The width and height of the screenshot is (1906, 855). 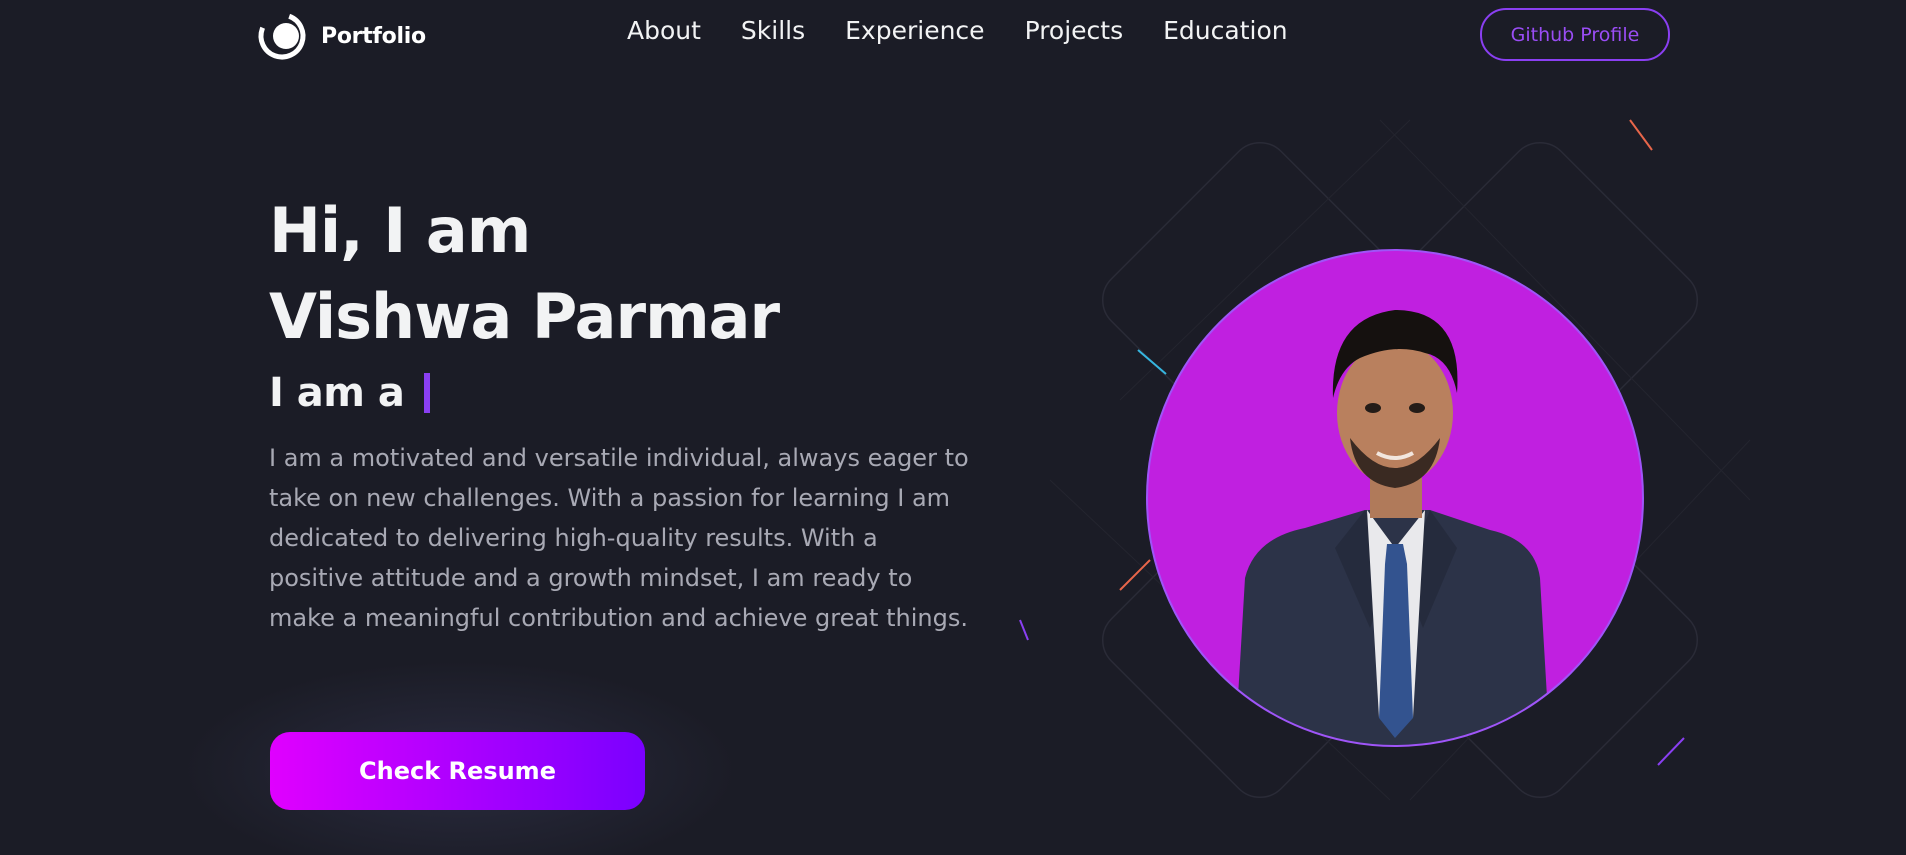 I want to click on streak-purple-left, so click(x=1024, y=630).